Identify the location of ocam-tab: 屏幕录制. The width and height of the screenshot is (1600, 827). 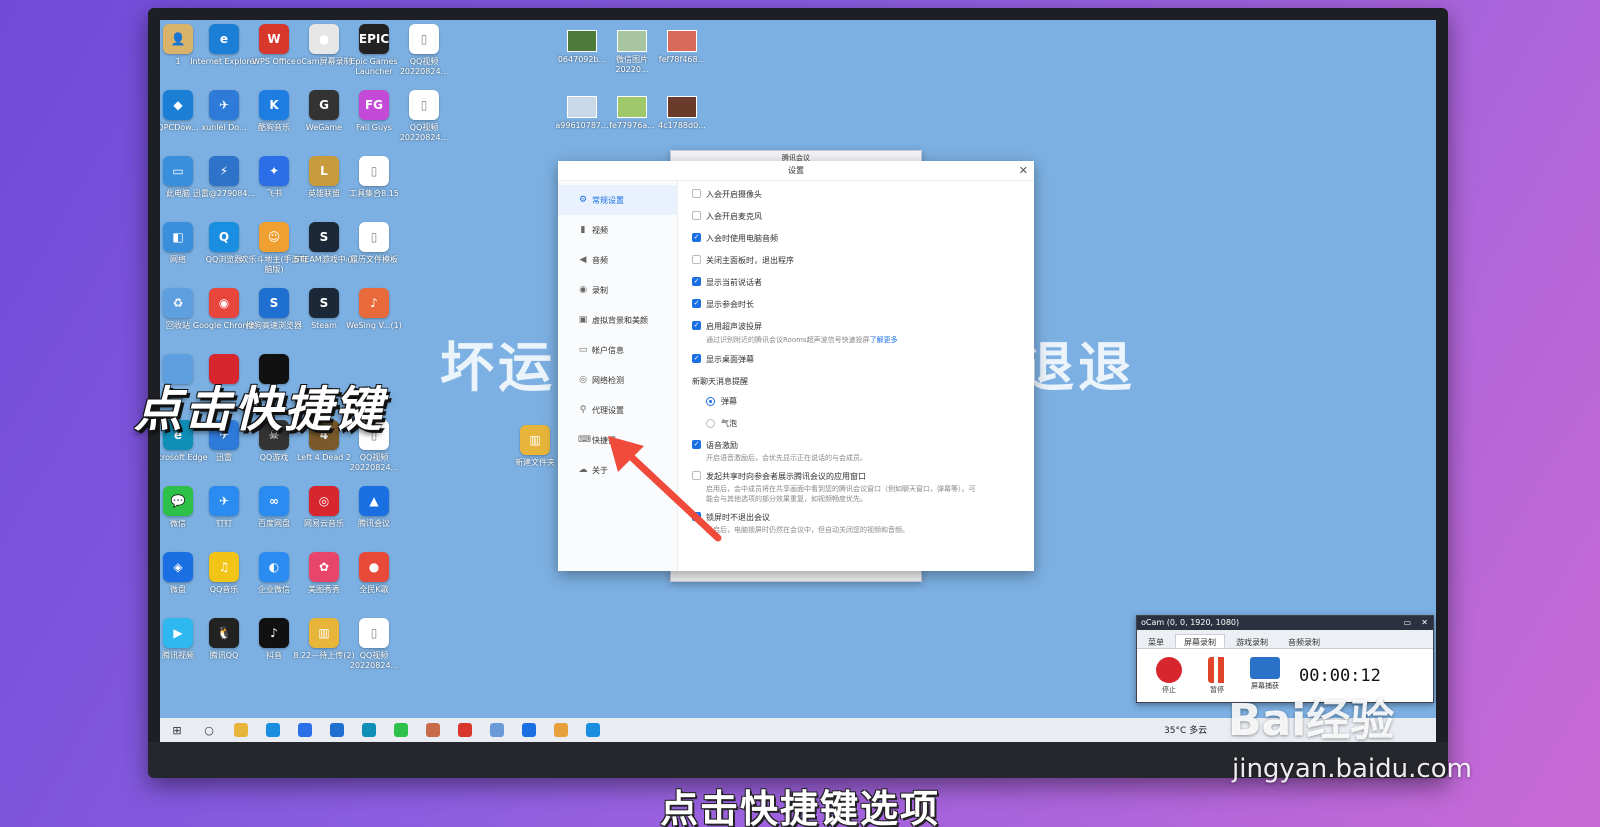
(1200, 641).